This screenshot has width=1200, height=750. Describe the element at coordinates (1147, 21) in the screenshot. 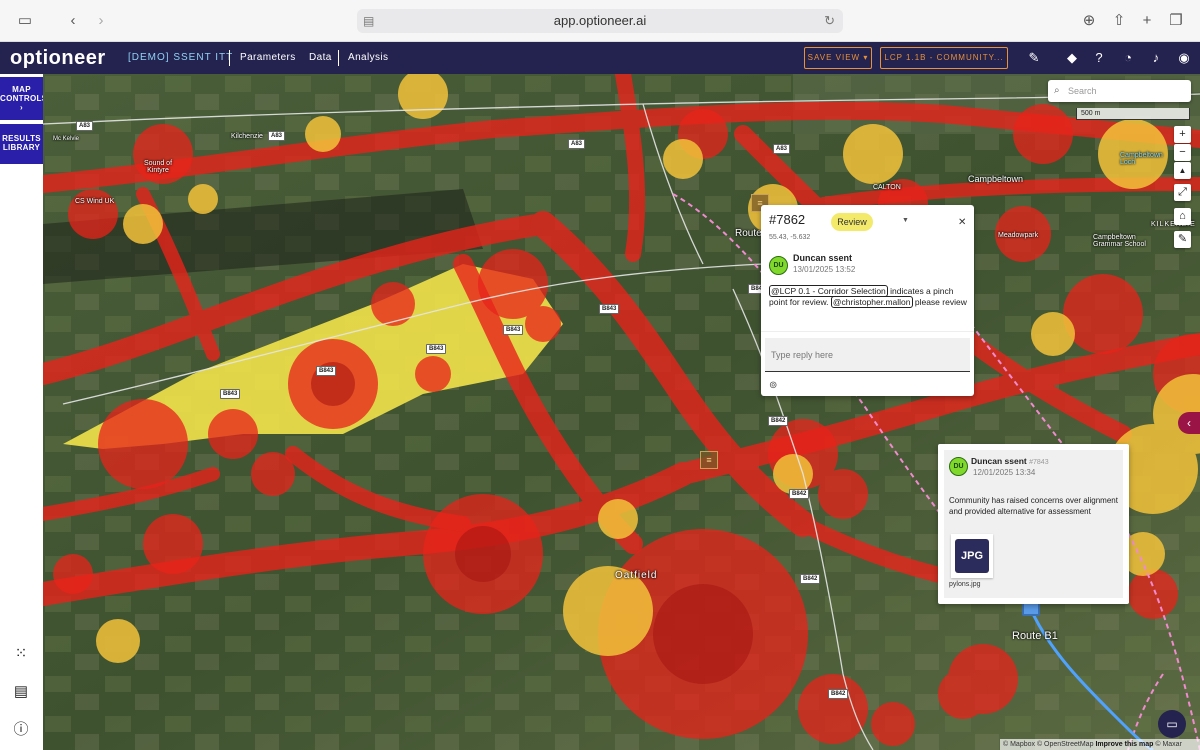

I see `new-tab-icon: +` at that location.